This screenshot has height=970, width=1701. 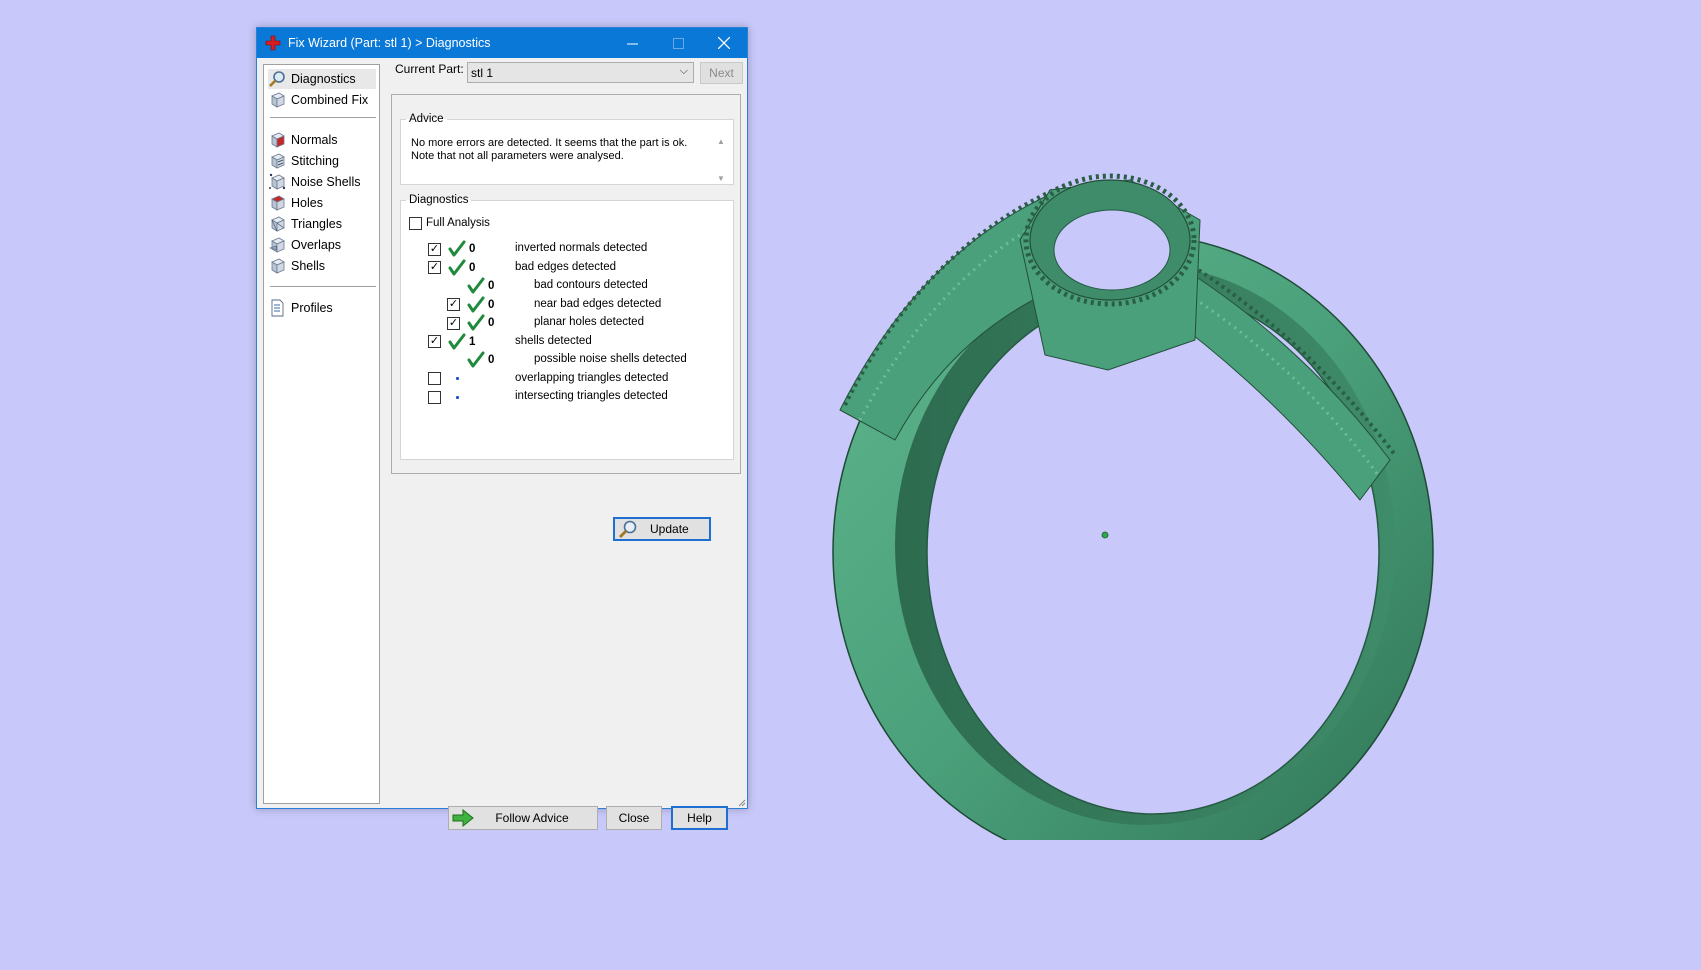 I want to click on cube-noise-icon, so click(x=277, y=181).